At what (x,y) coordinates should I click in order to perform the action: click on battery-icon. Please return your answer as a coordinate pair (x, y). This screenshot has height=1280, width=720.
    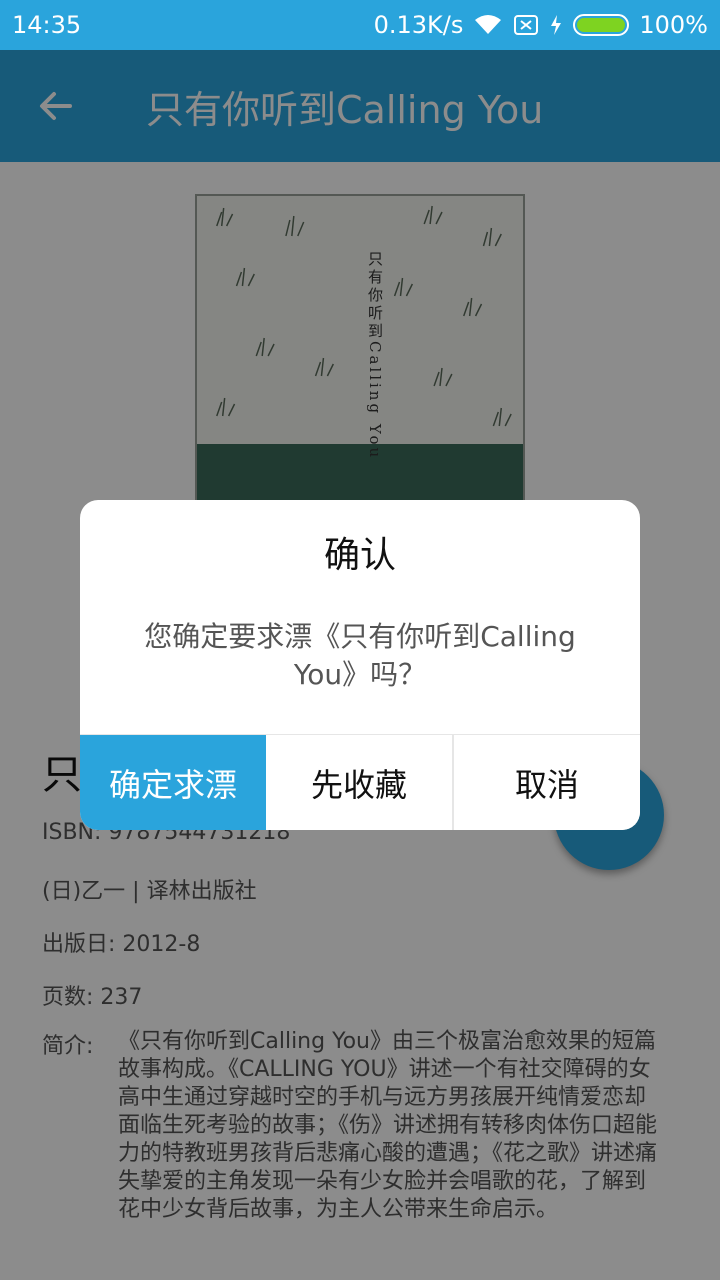
    Looking at the image, I should click on (601, 25).